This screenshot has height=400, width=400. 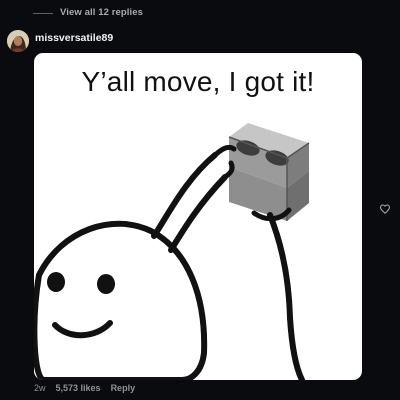 What do you see at coordinates (74, 38) in the screenshot?
I see `comment-username: missversatile89` at bounding box center [74, 38].